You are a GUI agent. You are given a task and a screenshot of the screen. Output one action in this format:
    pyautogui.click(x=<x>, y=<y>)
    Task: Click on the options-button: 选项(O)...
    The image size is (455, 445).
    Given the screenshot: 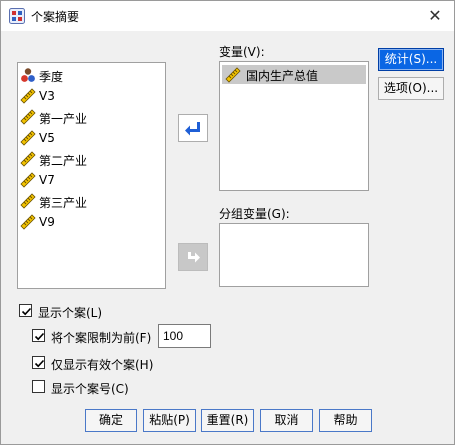 What is the action you would take?
    pyautogui.click(x=411, y=88)
    